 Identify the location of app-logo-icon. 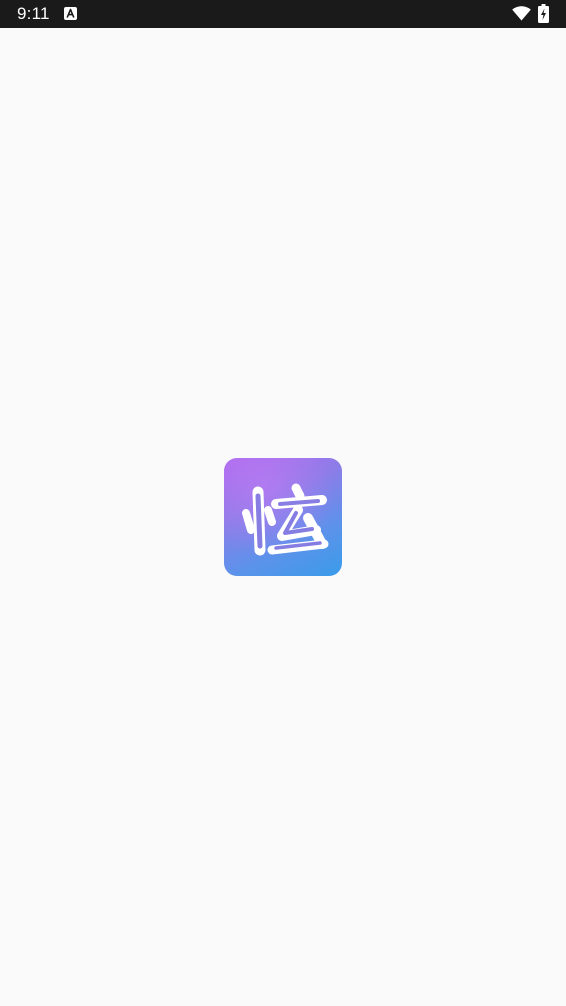
(283, 517).